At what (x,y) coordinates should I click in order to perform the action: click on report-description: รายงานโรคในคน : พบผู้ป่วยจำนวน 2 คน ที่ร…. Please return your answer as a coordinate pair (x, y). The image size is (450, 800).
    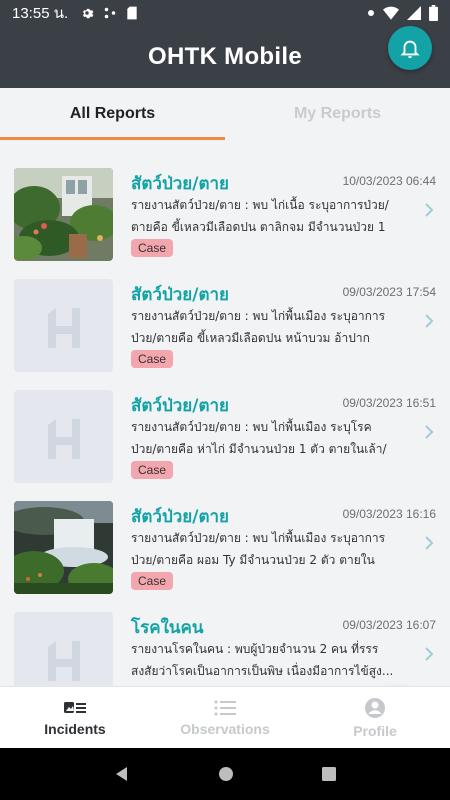
    Looking at the image, I should click on (262, 660).